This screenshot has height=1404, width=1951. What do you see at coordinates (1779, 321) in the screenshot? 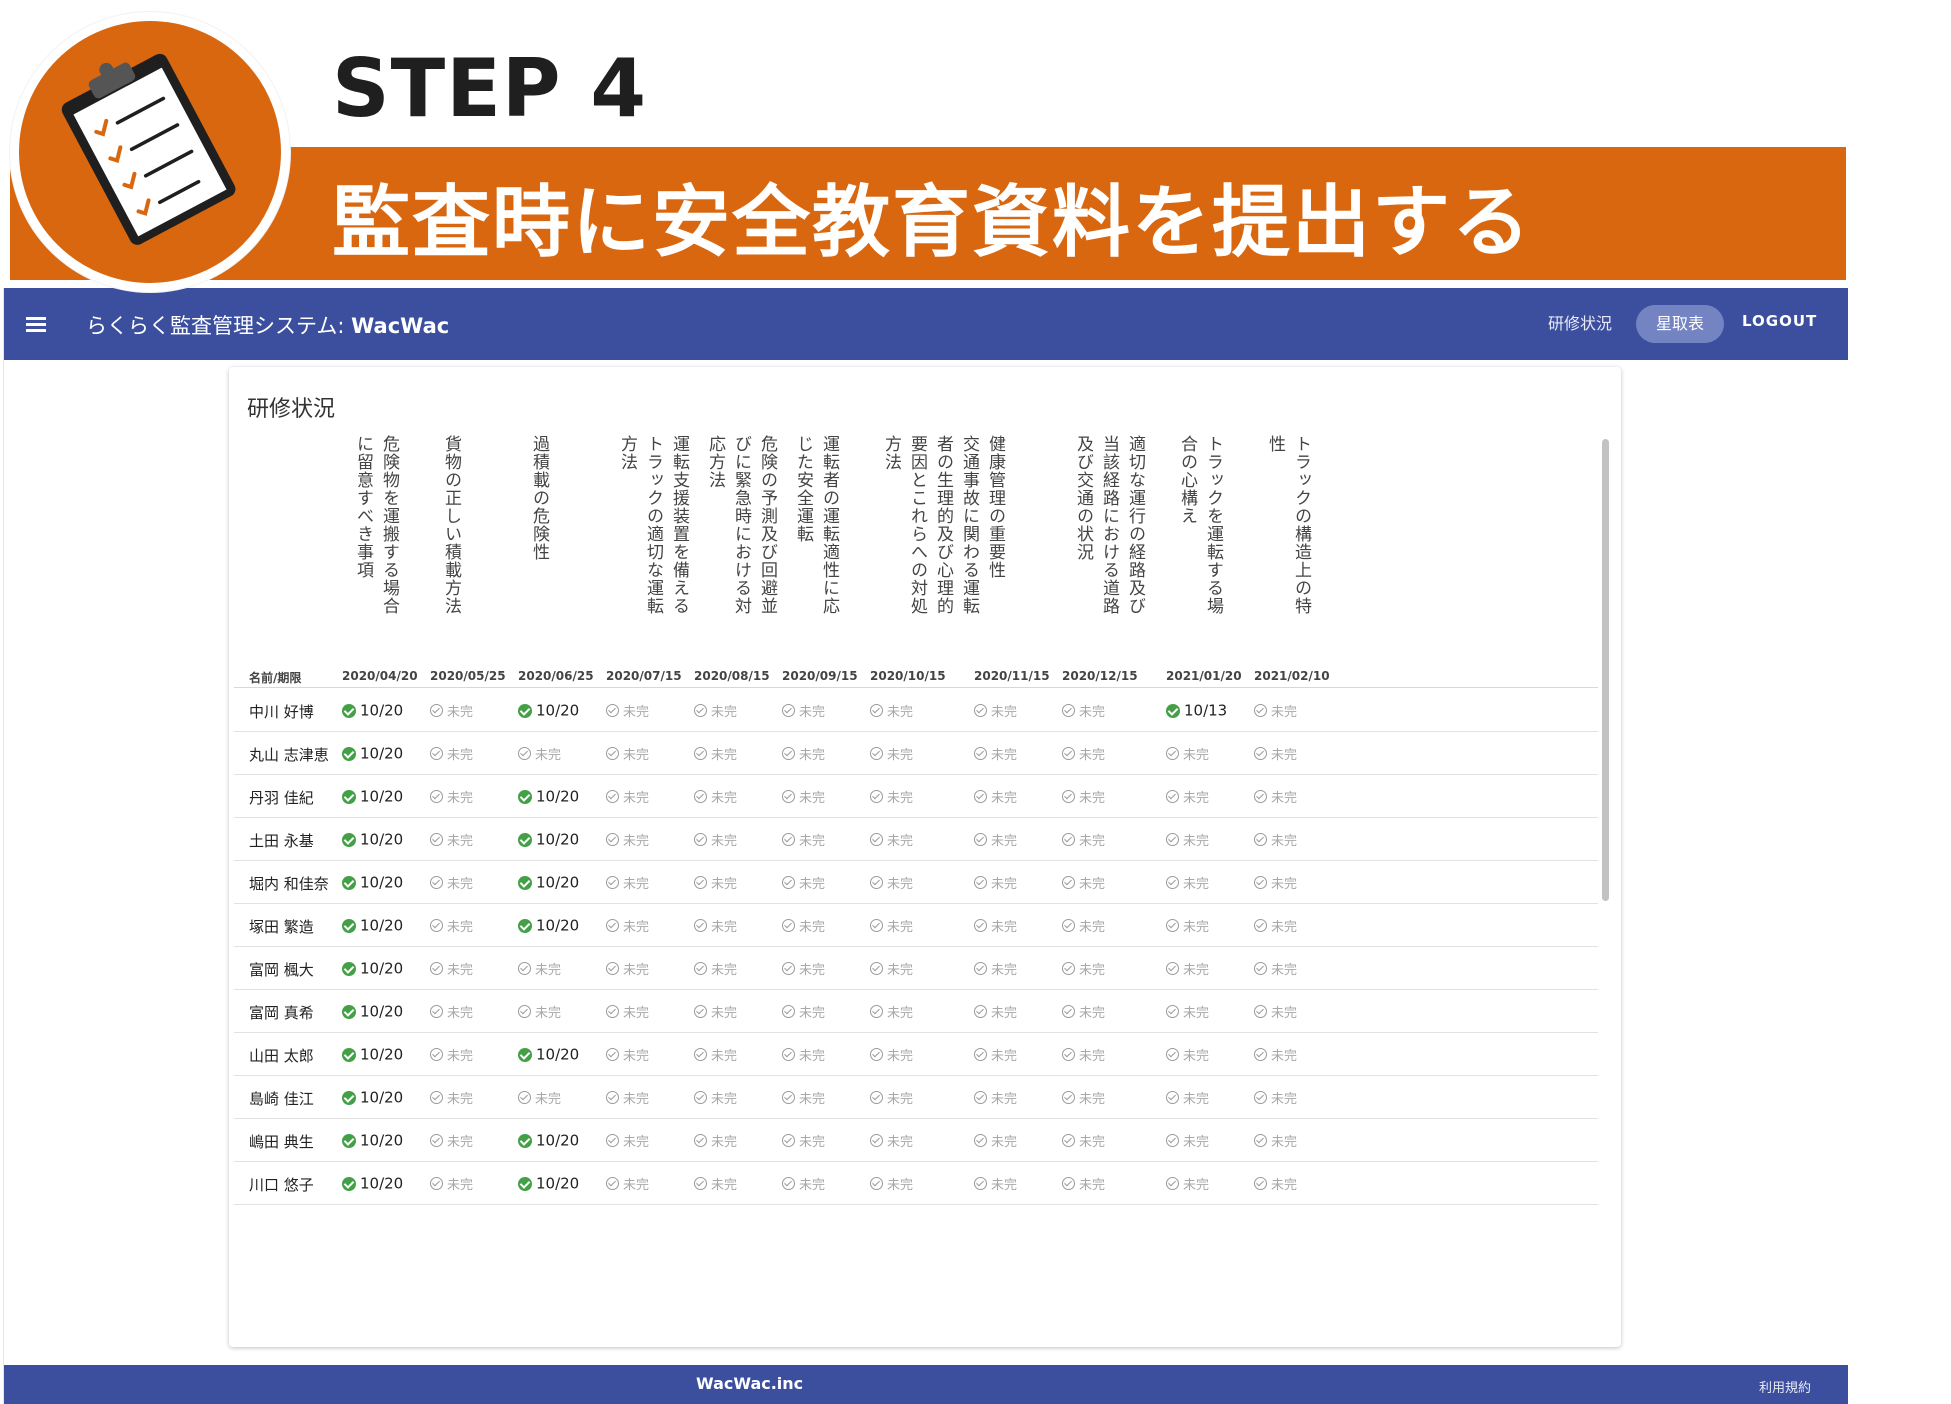
I see `logout-button: LOGOUT` at bounding box center [1779, 321].